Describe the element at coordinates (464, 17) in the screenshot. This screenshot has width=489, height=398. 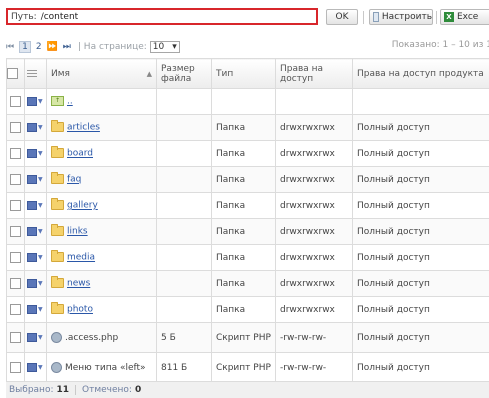
I see `excel-button: X Exce` at that location.